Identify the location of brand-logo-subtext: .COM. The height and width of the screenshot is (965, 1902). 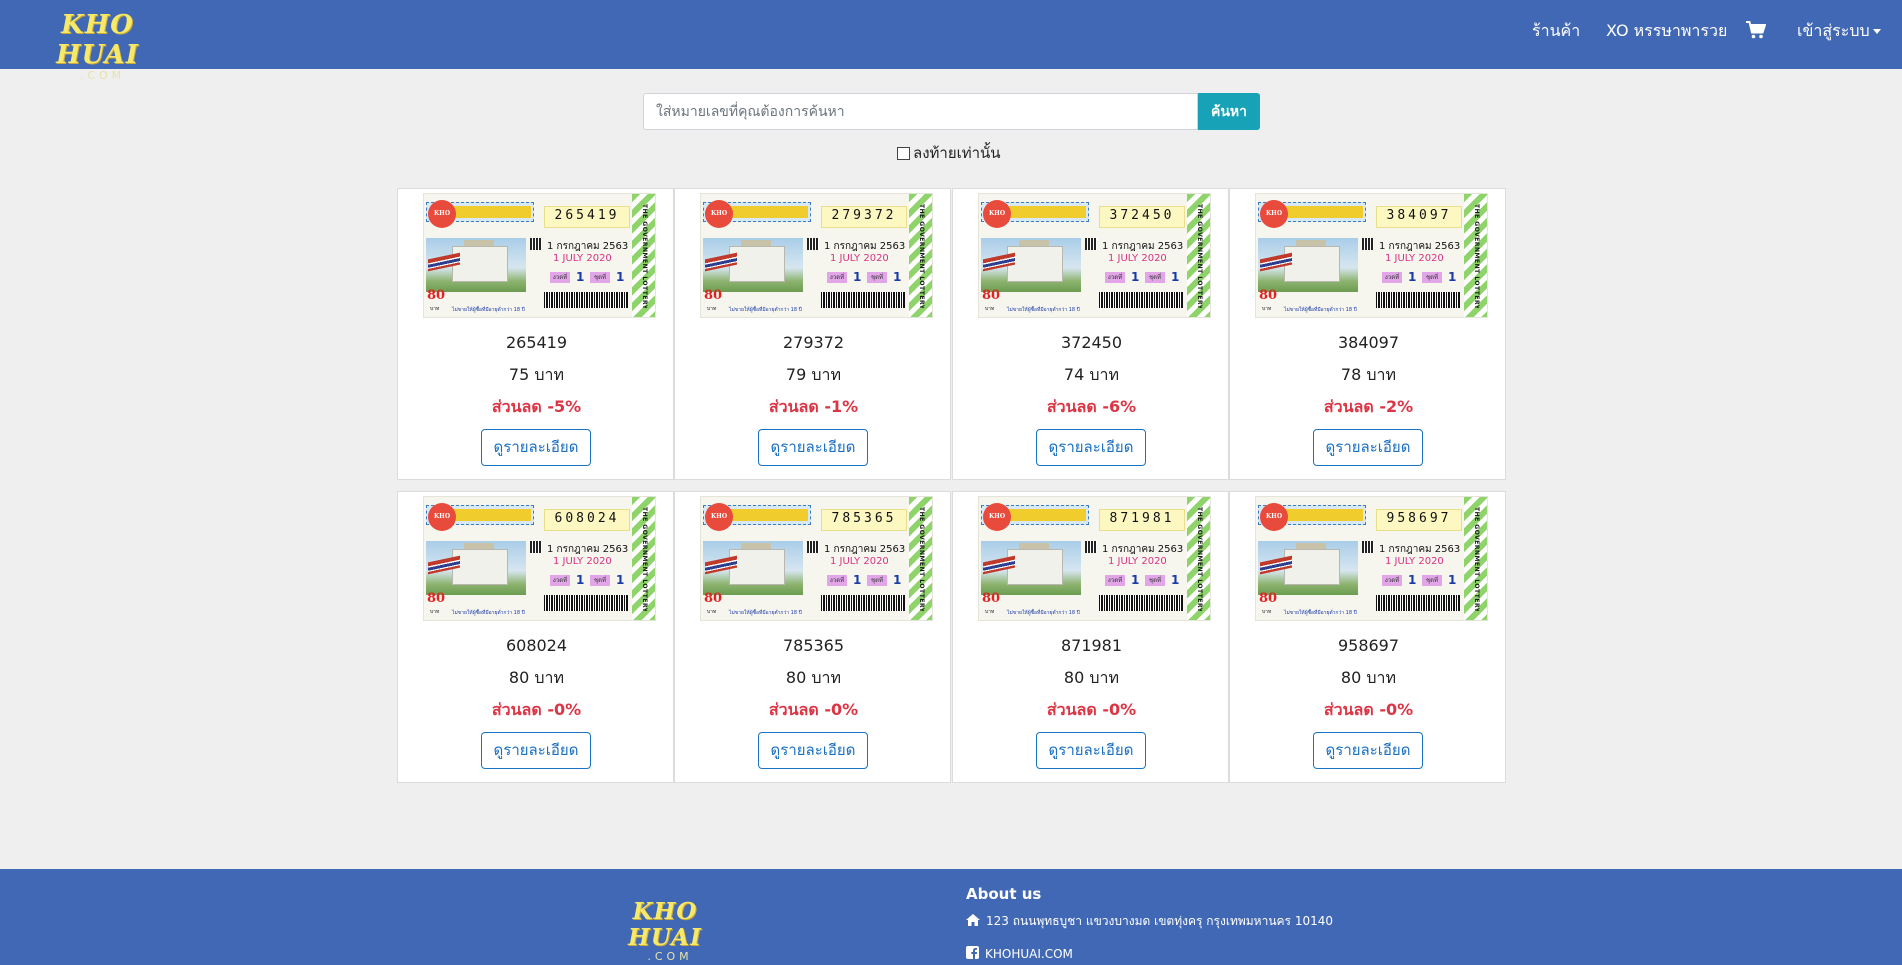
(102, 75).